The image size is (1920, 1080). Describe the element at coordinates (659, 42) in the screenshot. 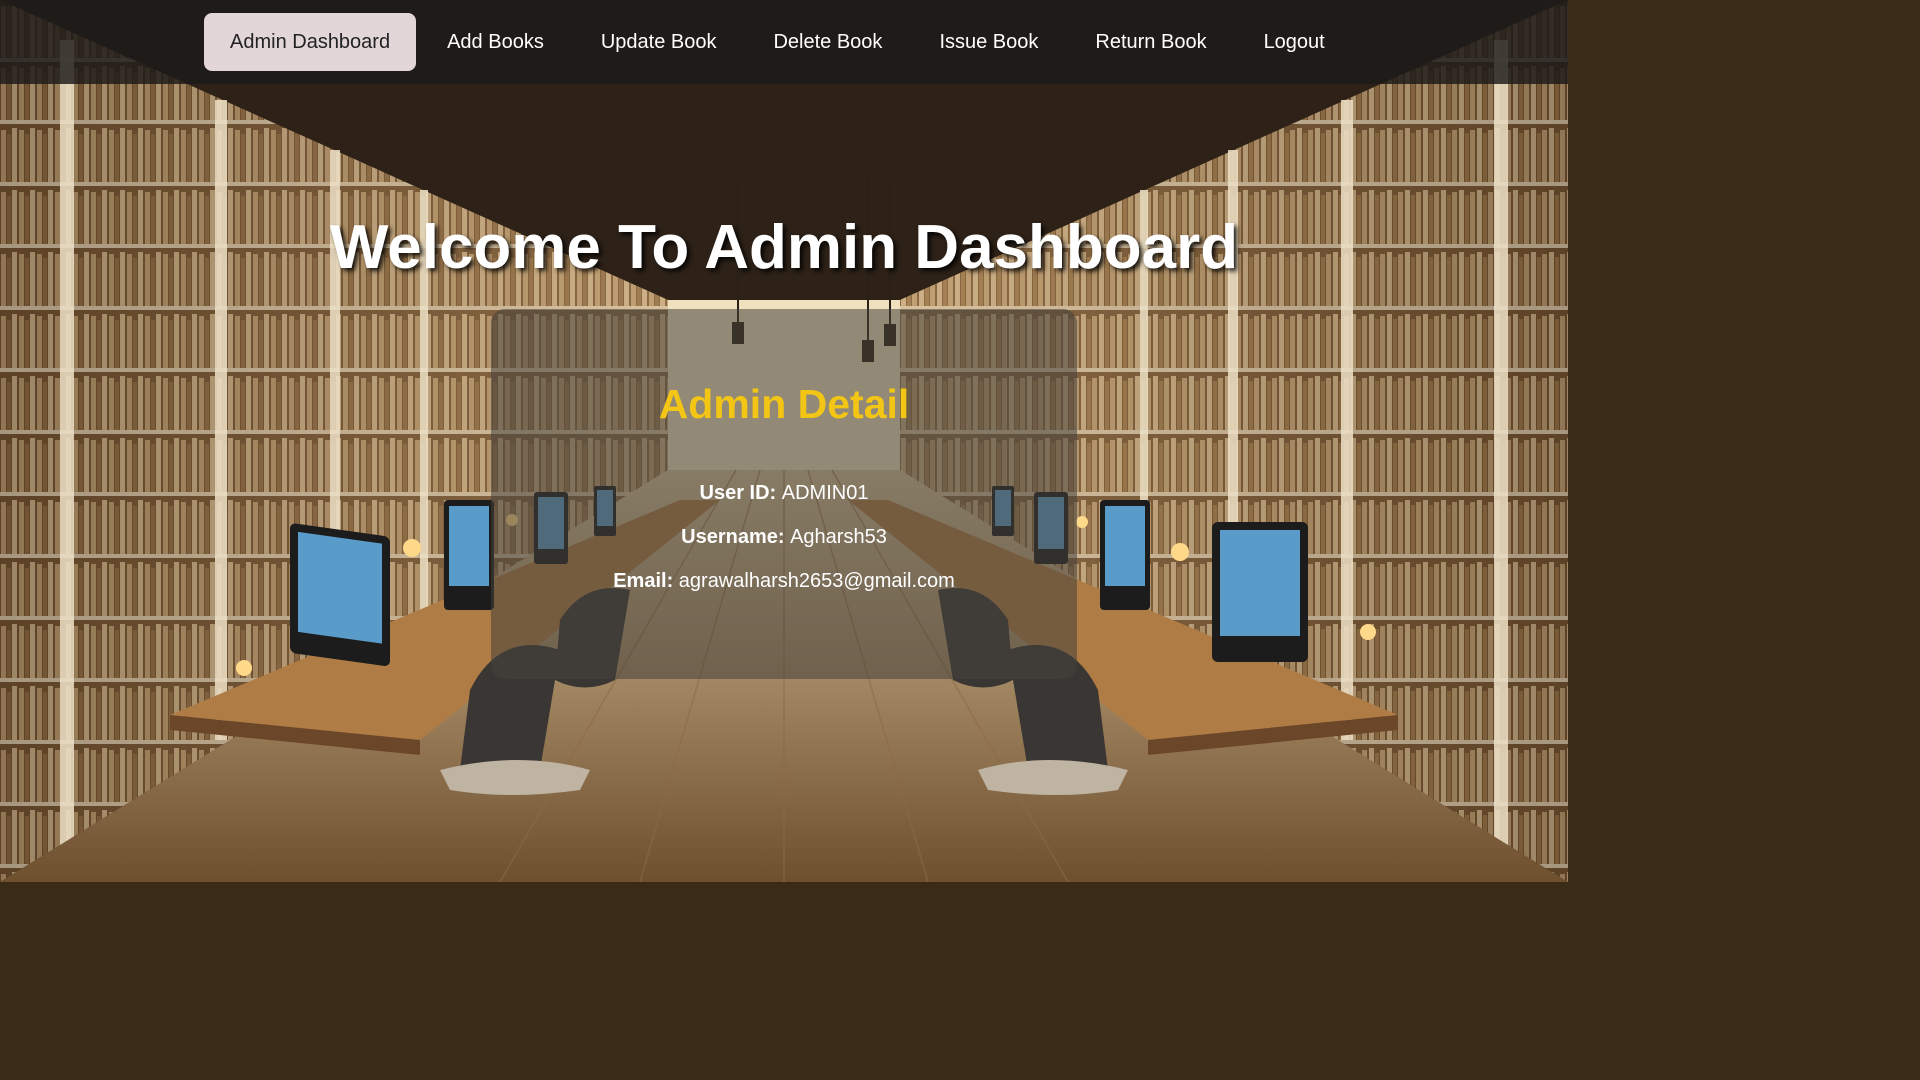

I see `nav-update-book: Update Book` at that location.